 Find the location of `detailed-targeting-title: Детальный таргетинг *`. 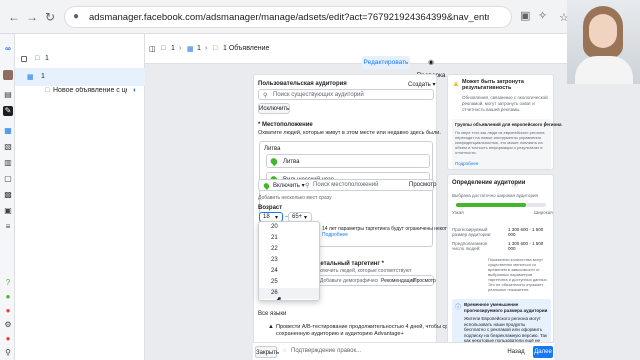

detailed-targeting-title: Детальный таргетинг * is located at coordinates (350, 264).